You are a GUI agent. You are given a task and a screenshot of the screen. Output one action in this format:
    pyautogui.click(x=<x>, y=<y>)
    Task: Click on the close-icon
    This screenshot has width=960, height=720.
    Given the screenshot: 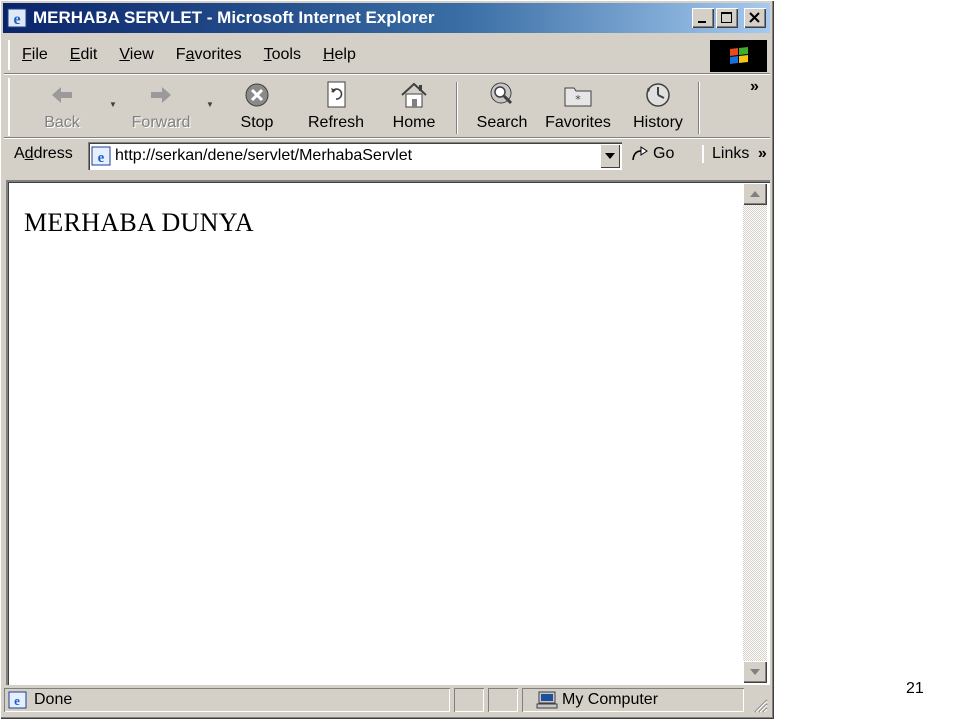 What is the action you would take?
    pyautogui.click(x=754, y=17)
    